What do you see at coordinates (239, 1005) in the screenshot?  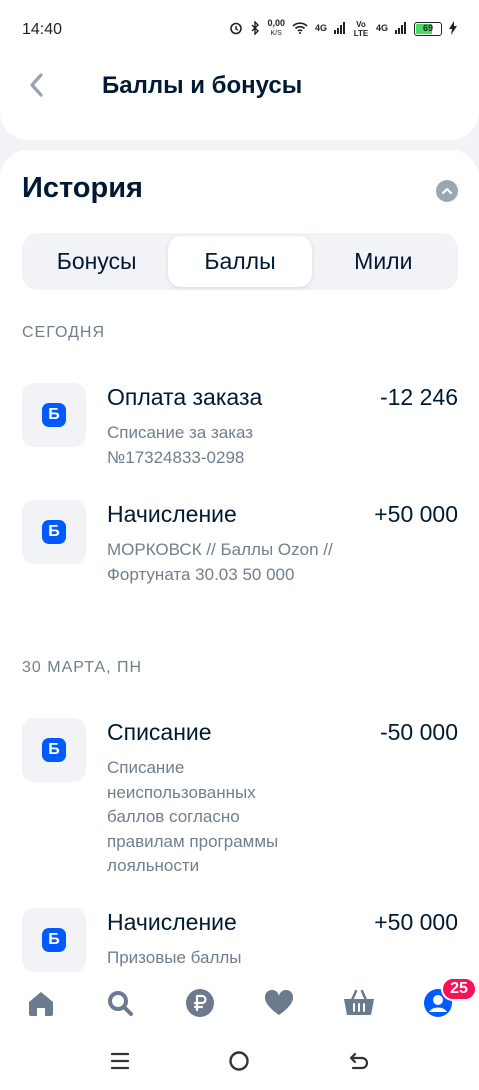 I see `bottom-nav` at bounding box center [239, 1005].